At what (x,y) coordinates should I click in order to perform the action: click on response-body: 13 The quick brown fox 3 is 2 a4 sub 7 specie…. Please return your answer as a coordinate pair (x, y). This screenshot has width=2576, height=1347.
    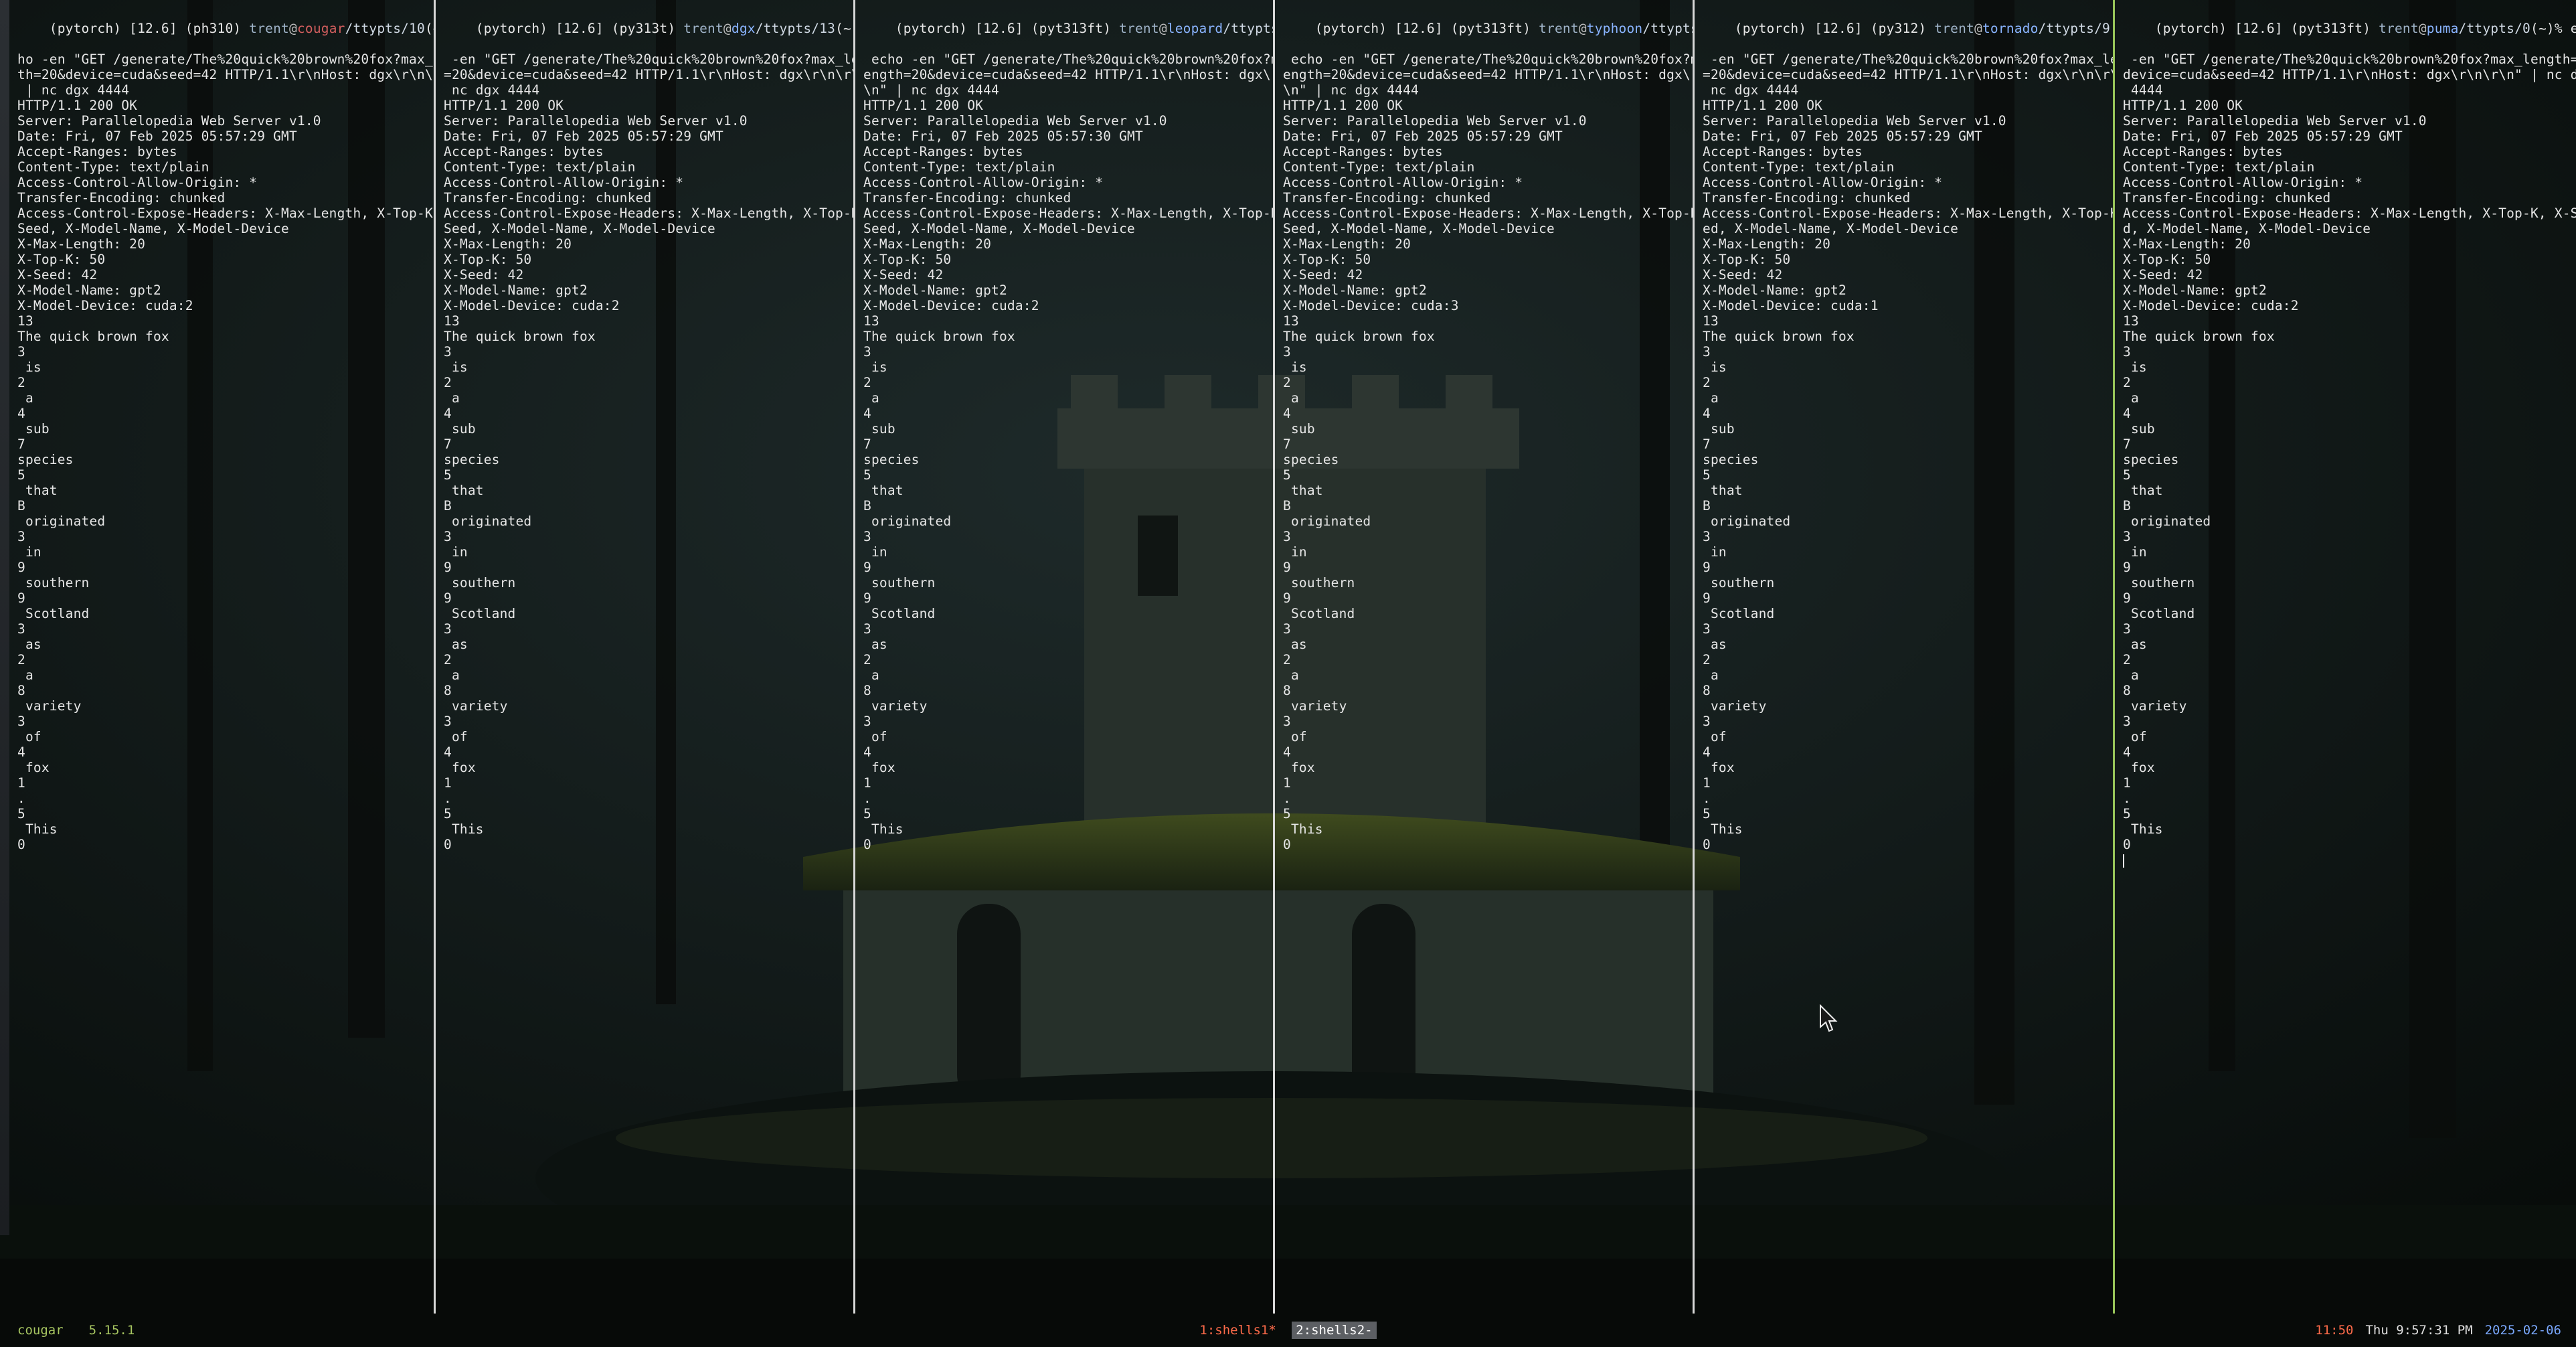
    Looking at the image, I should click on (2349, 582).